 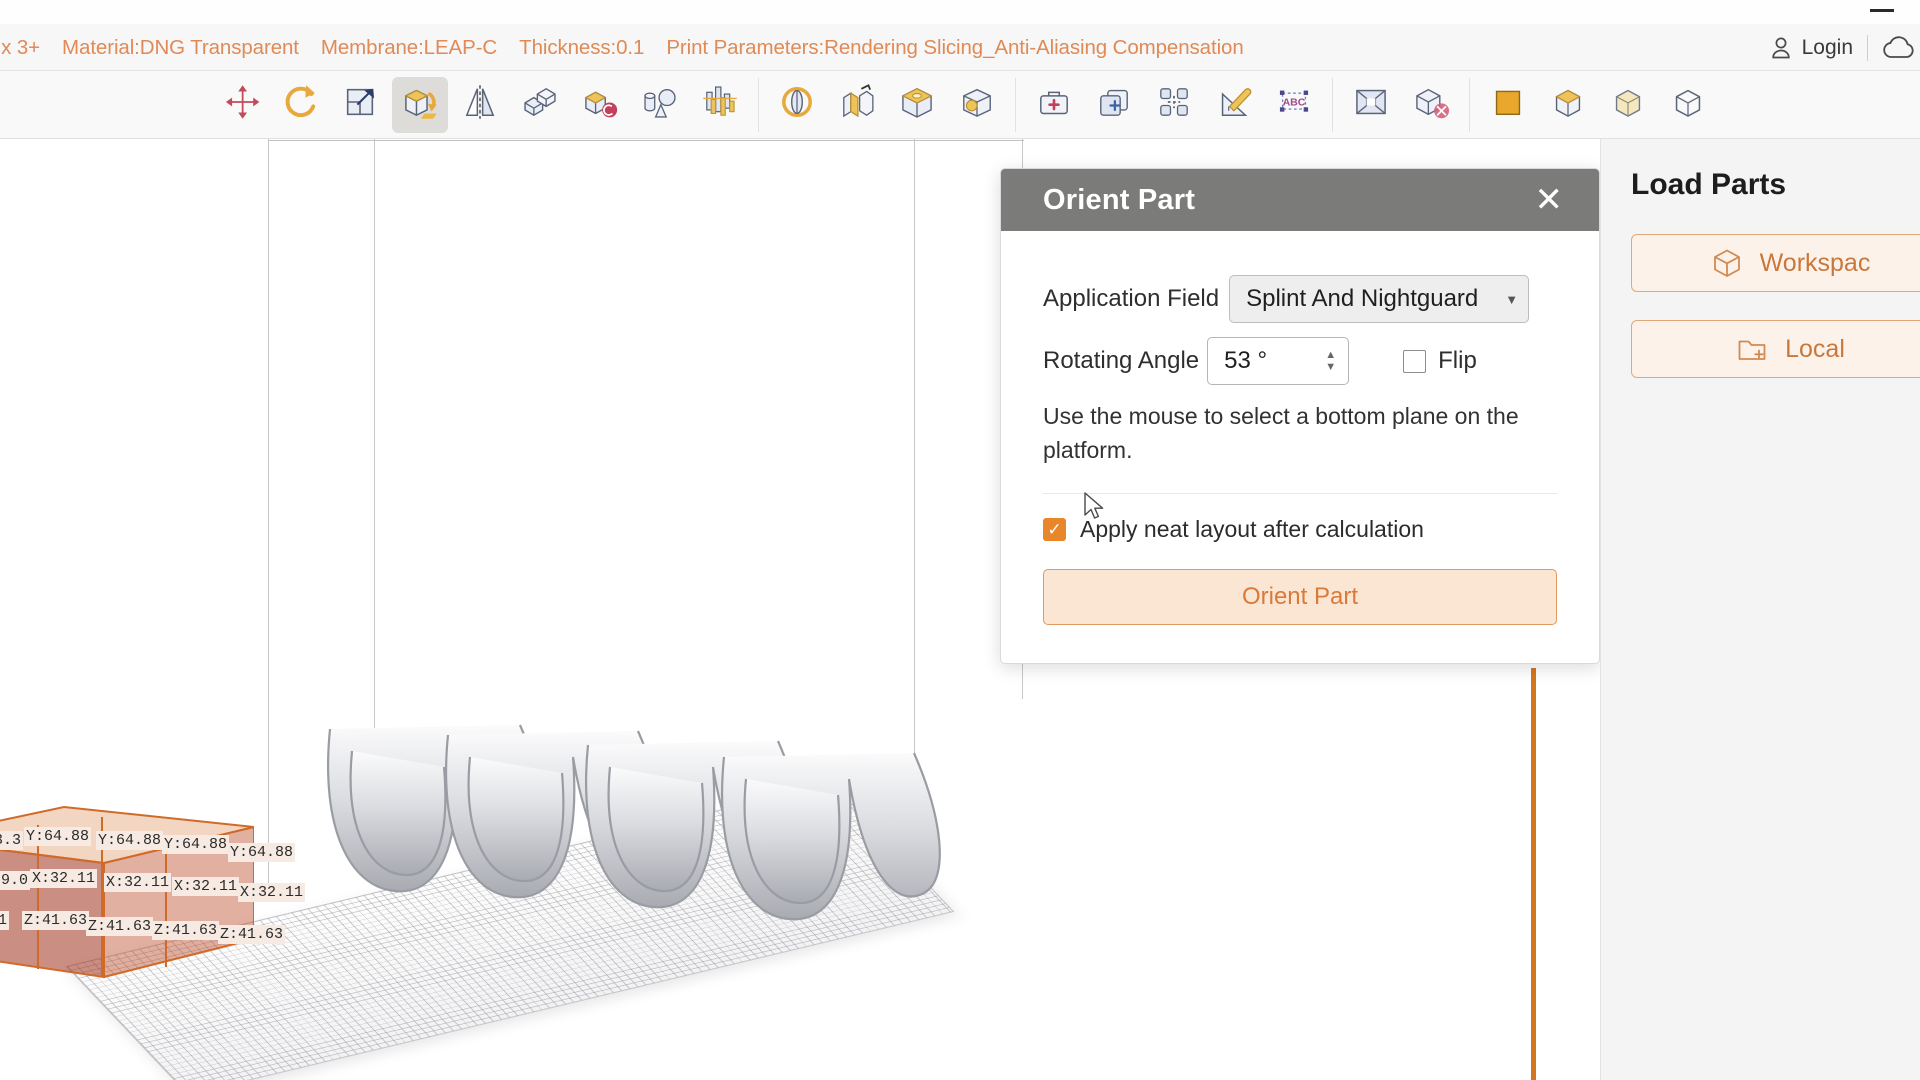 I want to click on scale-tool, so click(x=360, y=105).